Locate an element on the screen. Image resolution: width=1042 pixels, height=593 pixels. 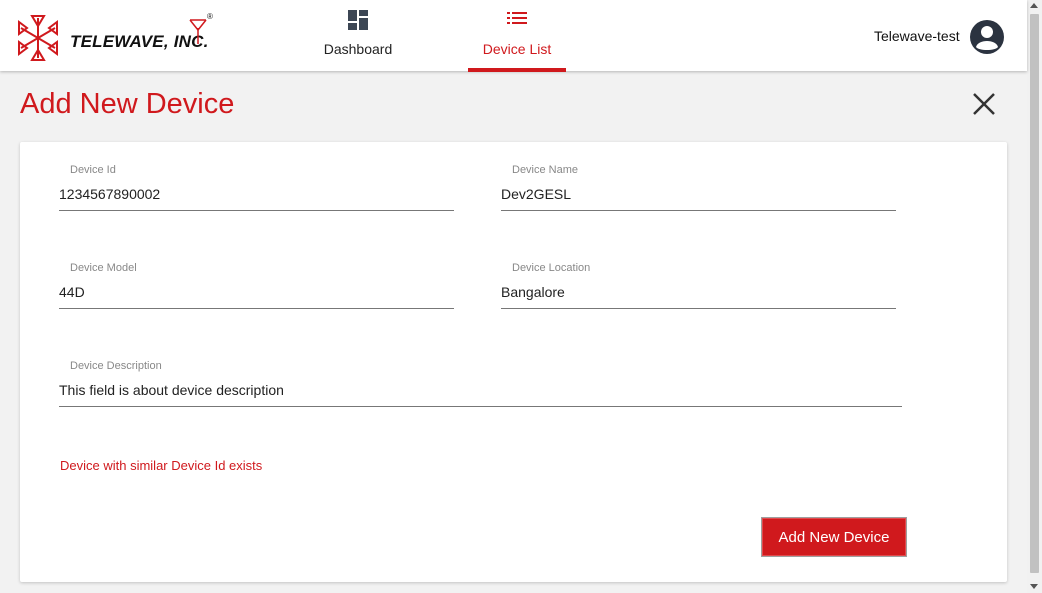
device-name-label: Device Name is located at coordinates (545, 170).